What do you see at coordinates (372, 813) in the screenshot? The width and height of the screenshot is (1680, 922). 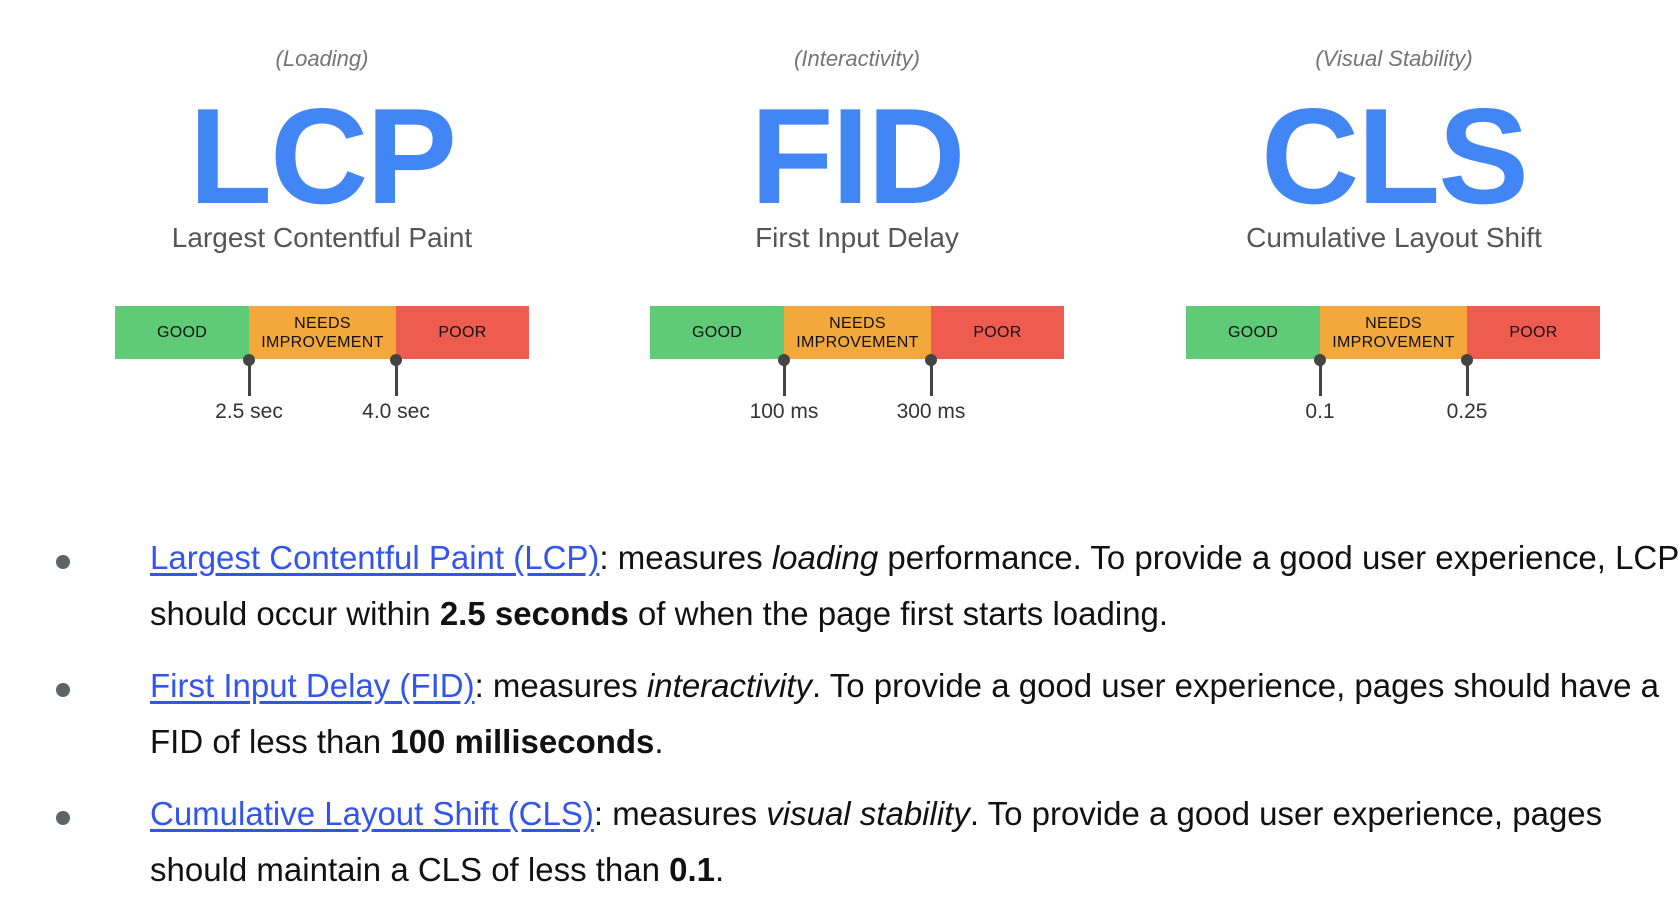 I see `cls-link: Cumulative Layout Shift (CLS)` at bounding box center [372, 813].